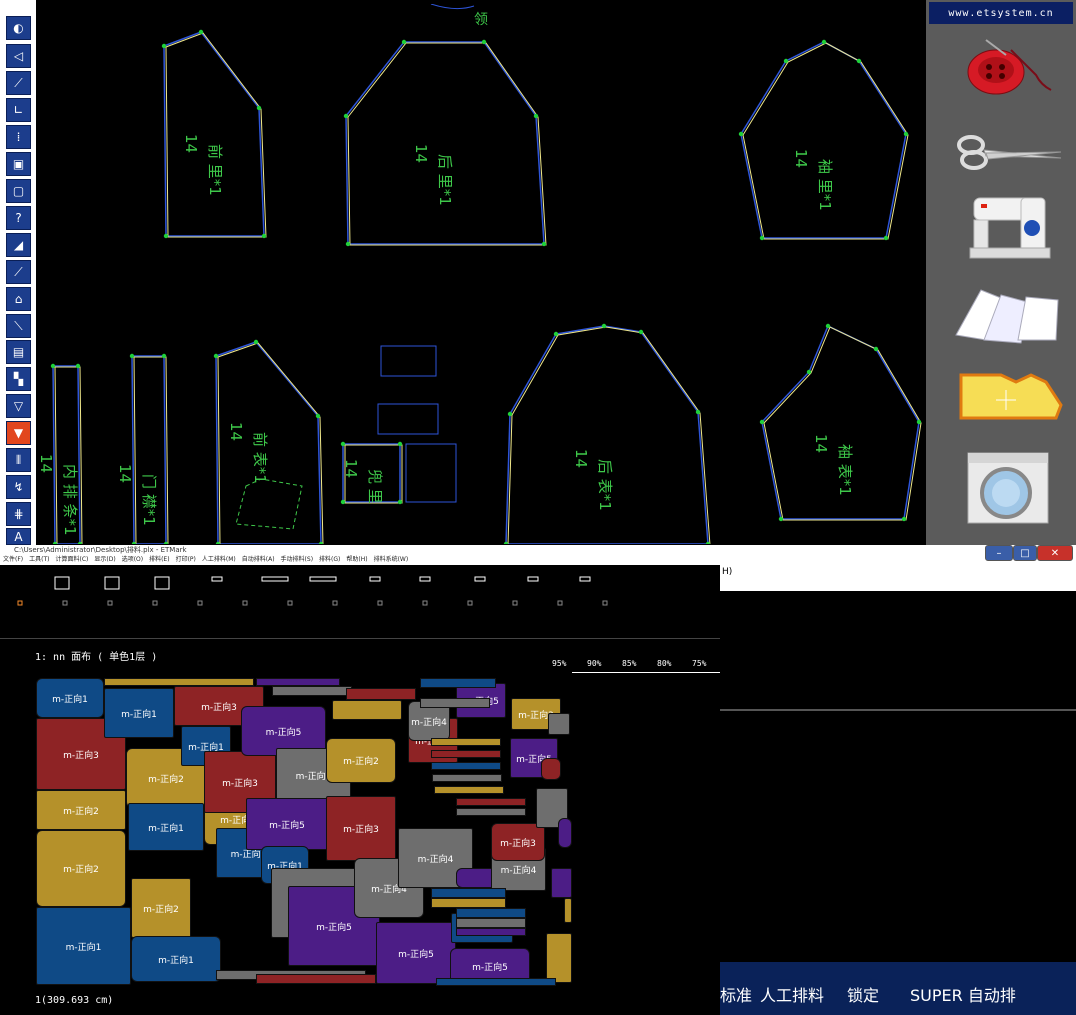 This screenshot has width=1076, height=1015. Describe the element at coordinates (39, 559) in the screenshot. I see `menu-item: 工具(T)` at that location.